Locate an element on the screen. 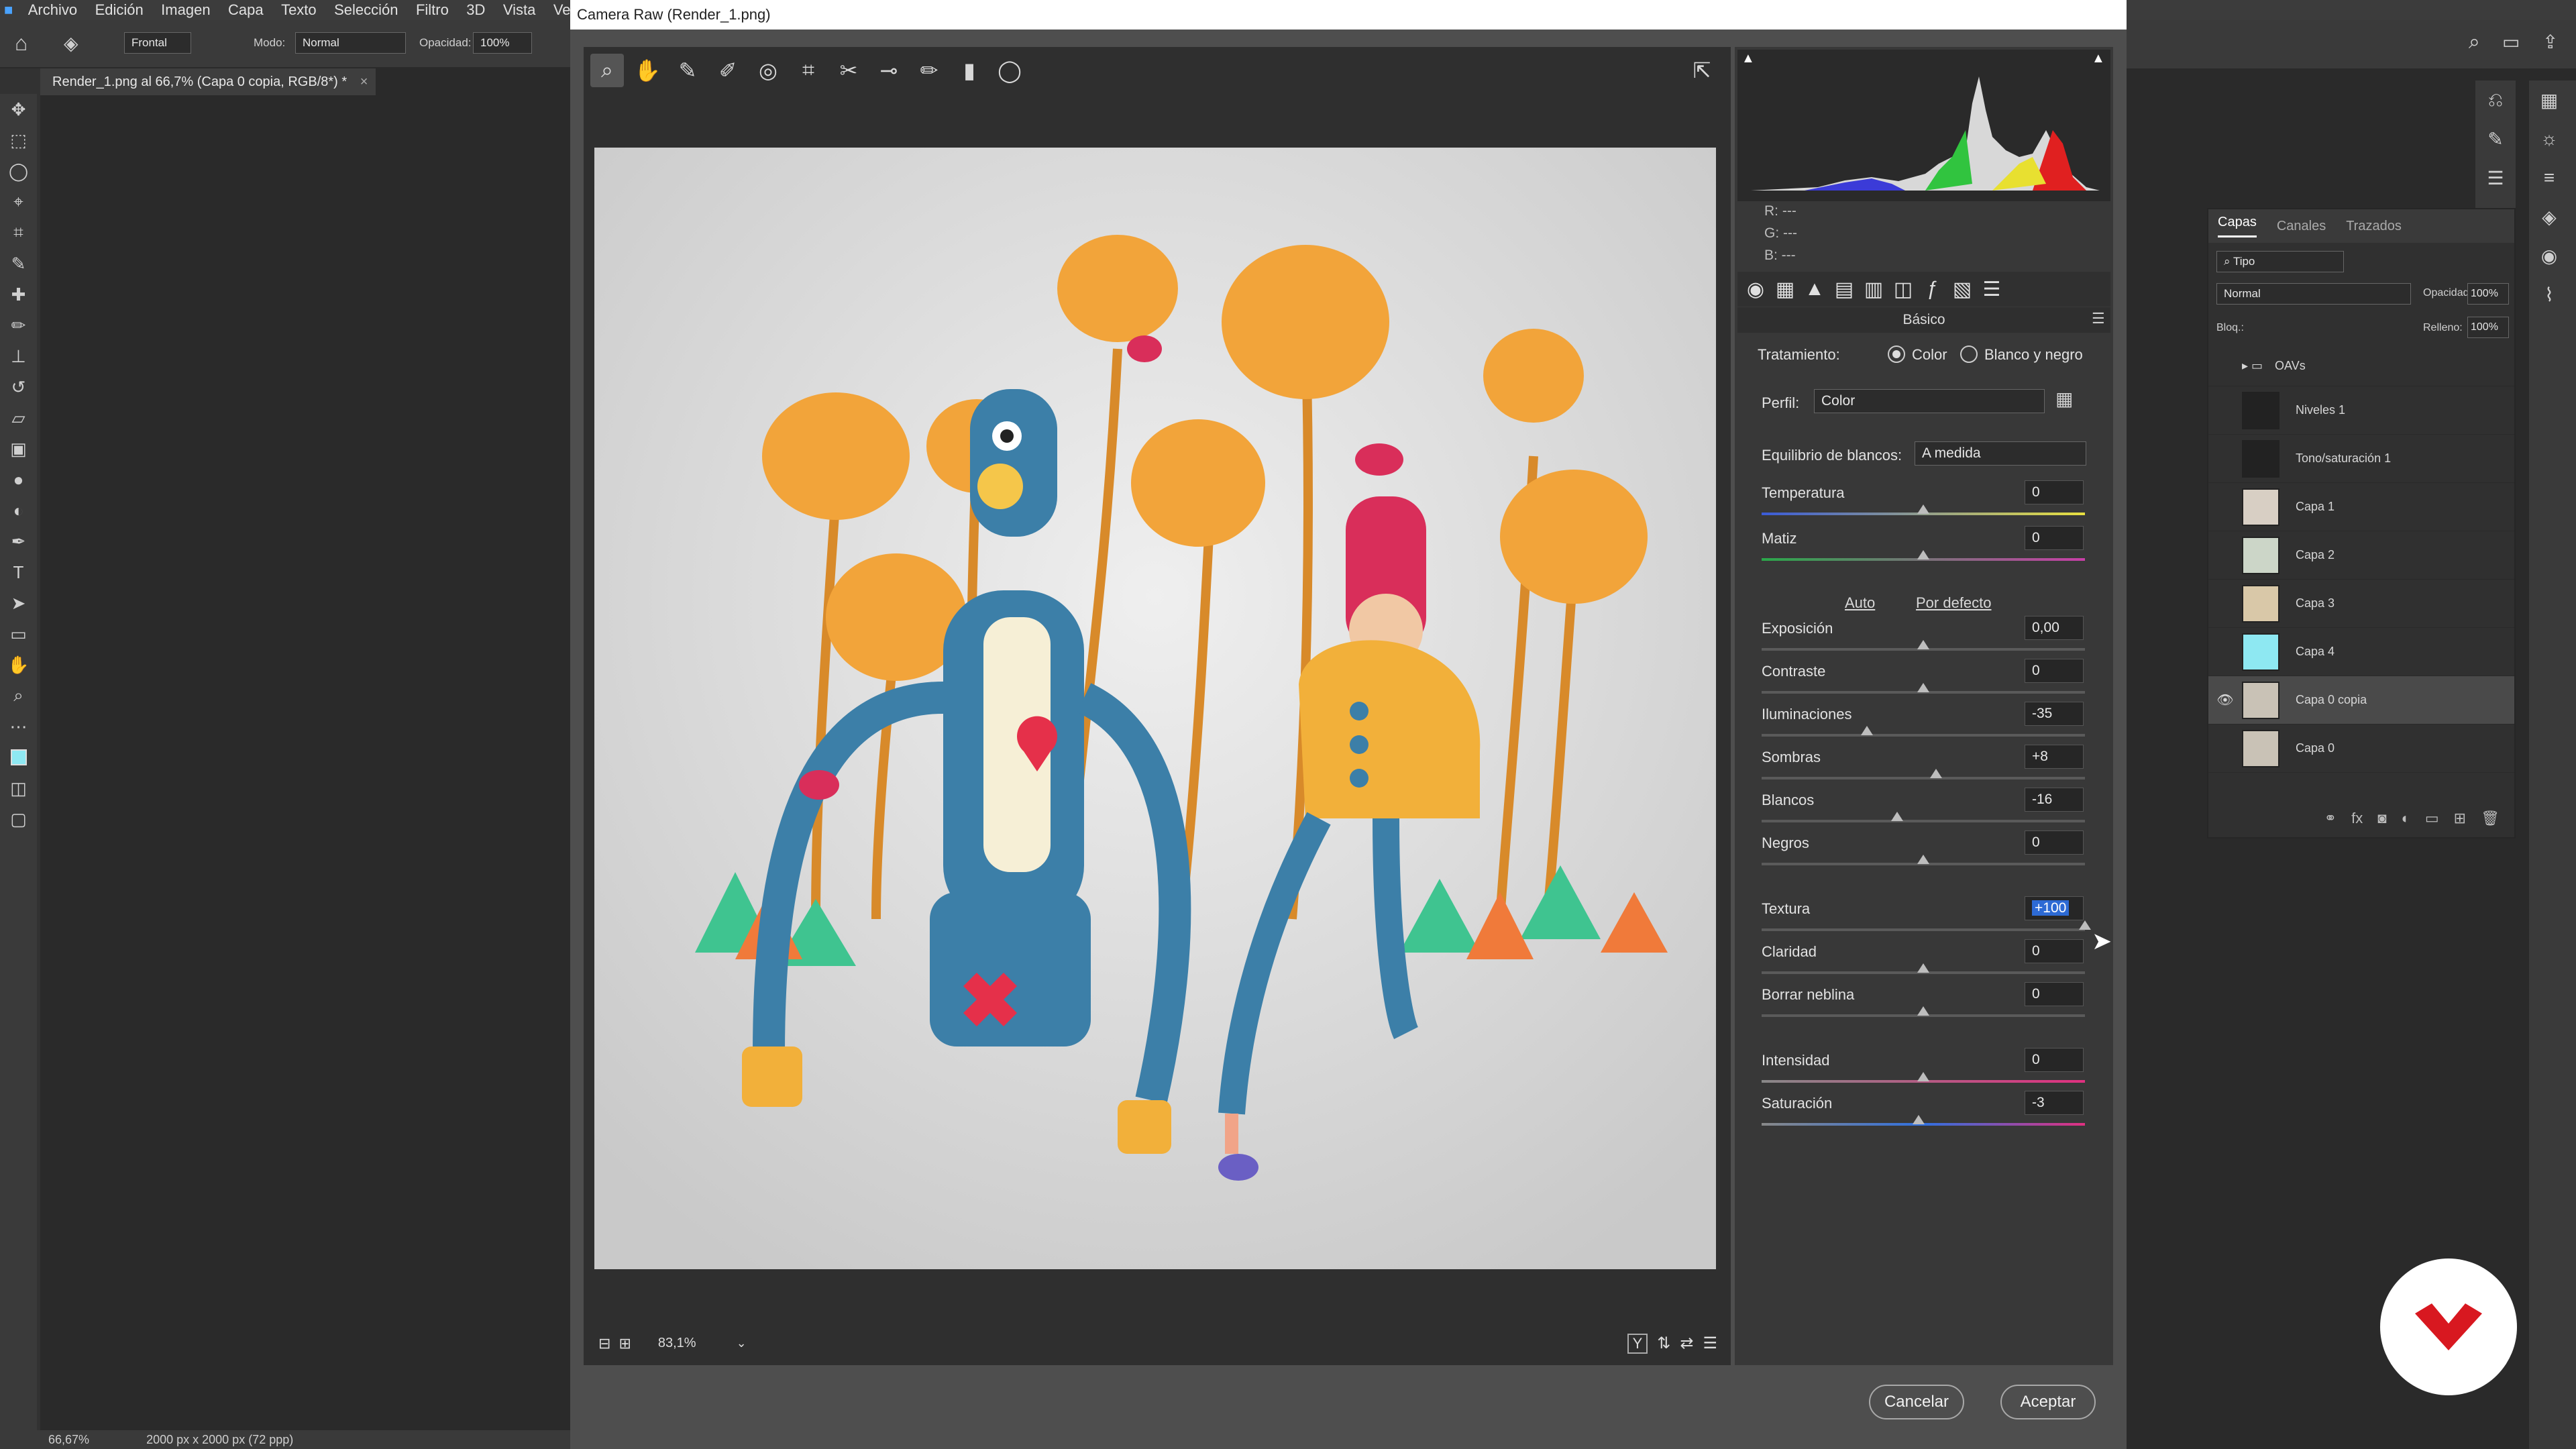 The width and height of the screenshot is (2576, 1449). opacity-input: 100% is located at coordinates (502, 43).